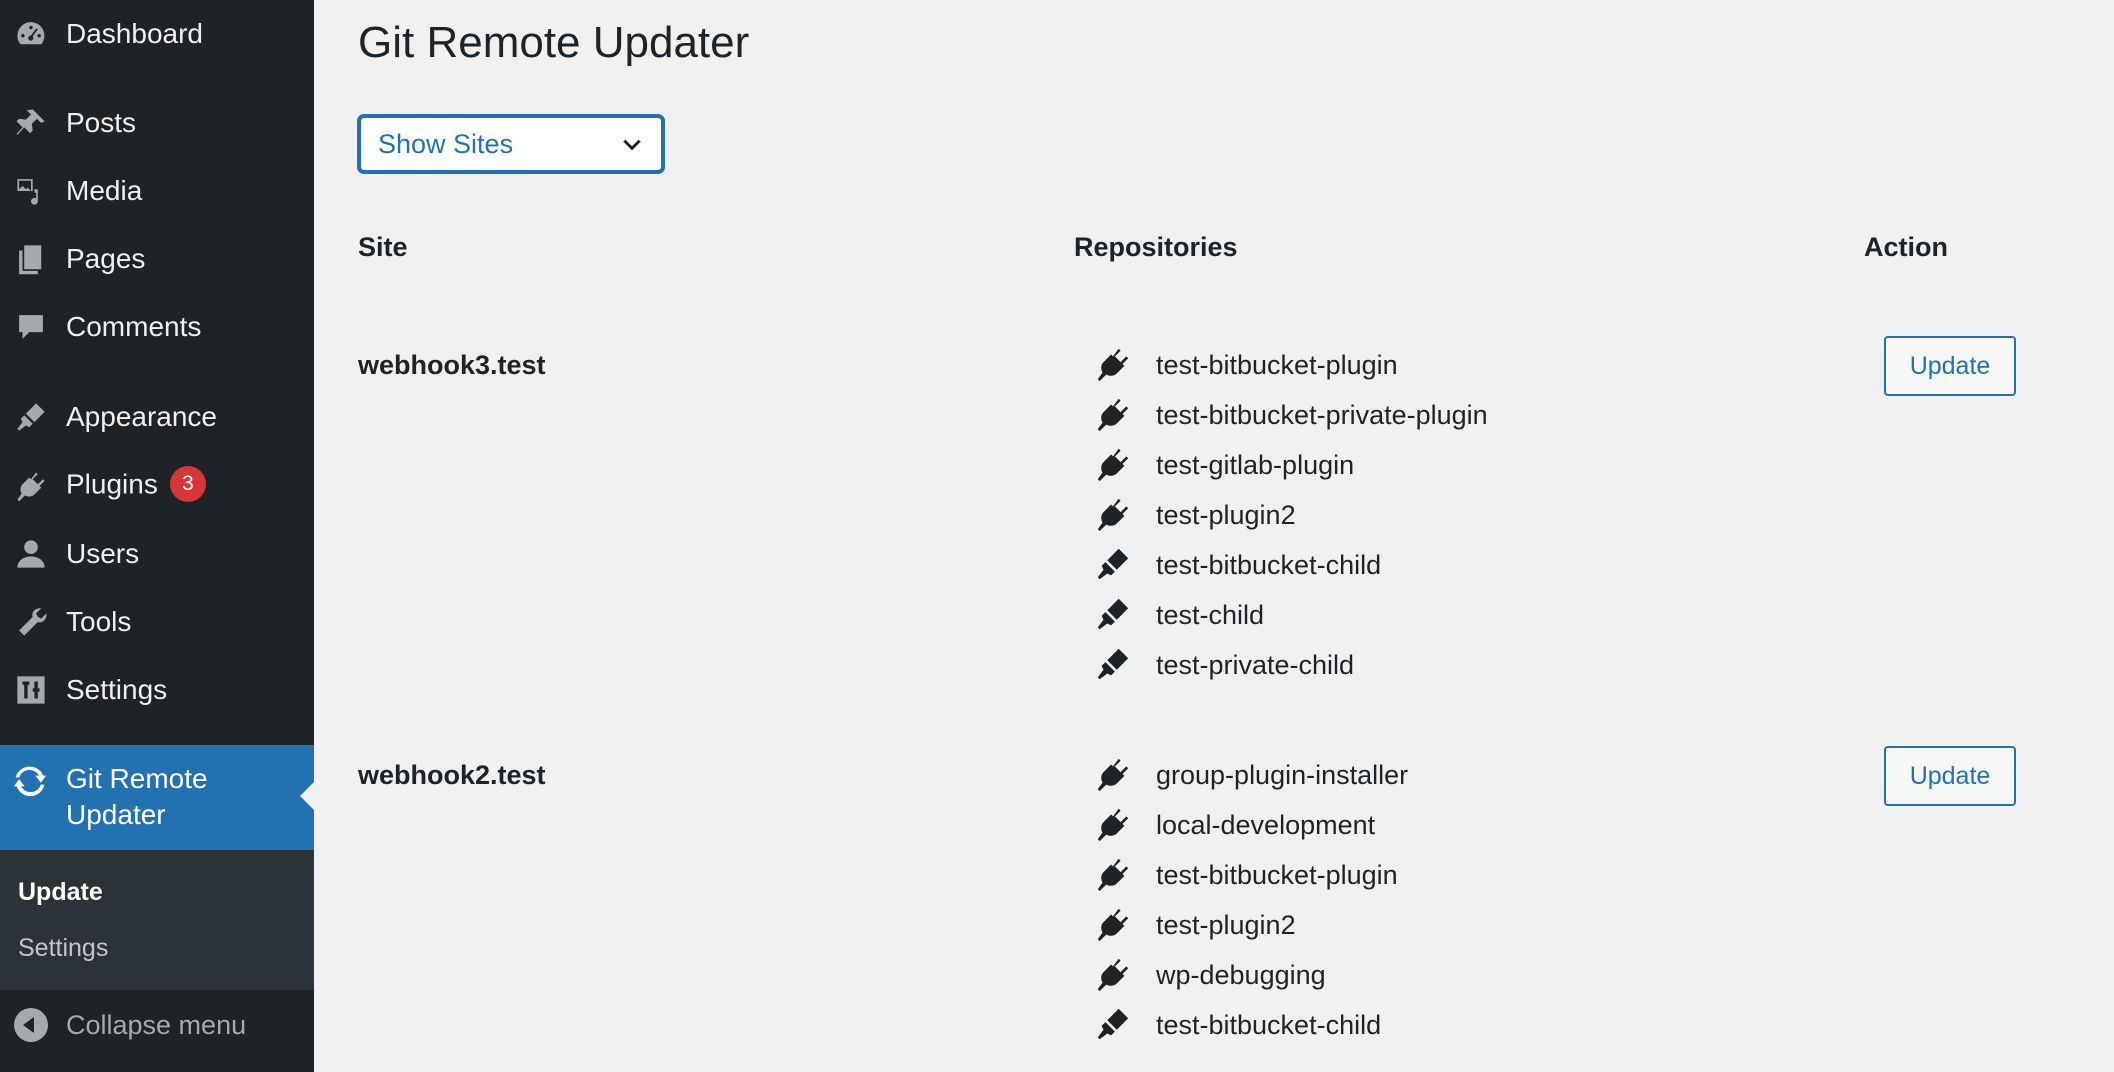 This screenshot has width=2114, height=1072. I want to click on menu-item-comments: Comments, so click(157, 327).